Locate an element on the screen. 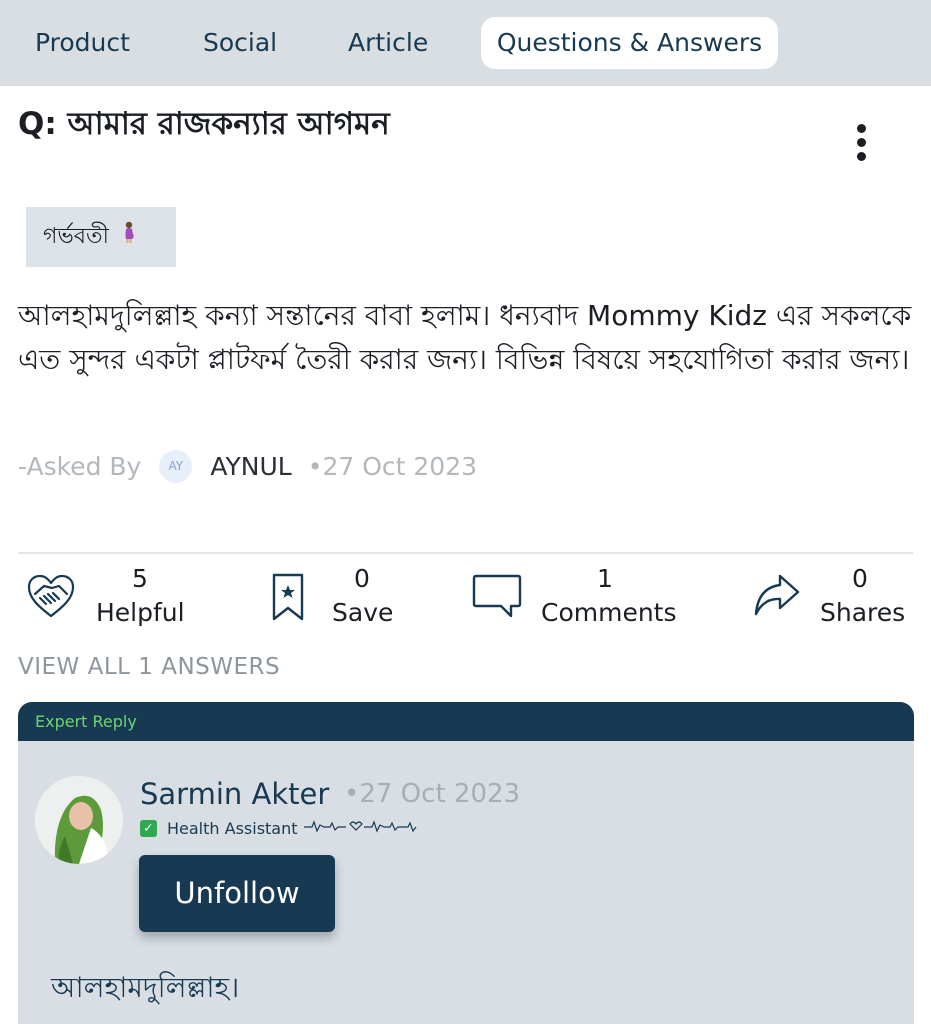 This screenshot has height=1024, width=931. expert-reply-header: Expert Reply is located at coordinates (466, 721).